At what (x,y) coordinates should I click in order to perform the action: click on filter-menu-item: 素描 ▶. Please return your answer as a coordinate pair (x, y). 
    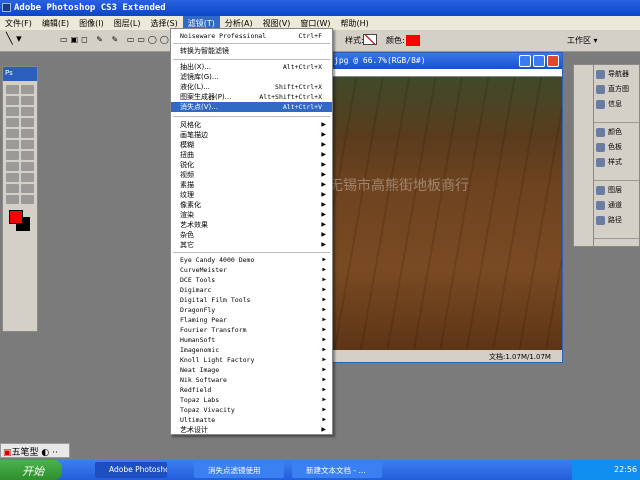
    Looking at the image, I should click on (251, 185).